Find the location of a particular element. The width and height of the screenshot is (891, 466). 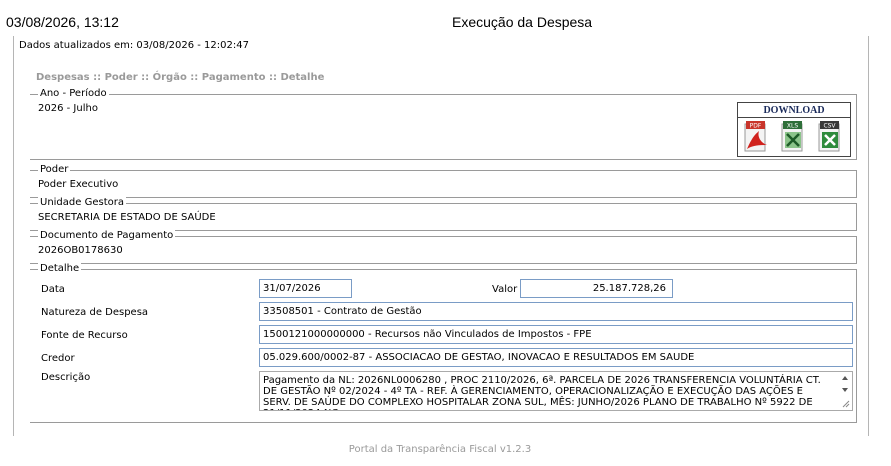

data-field: 31/07/2026 is located at coordinates (305, 288).